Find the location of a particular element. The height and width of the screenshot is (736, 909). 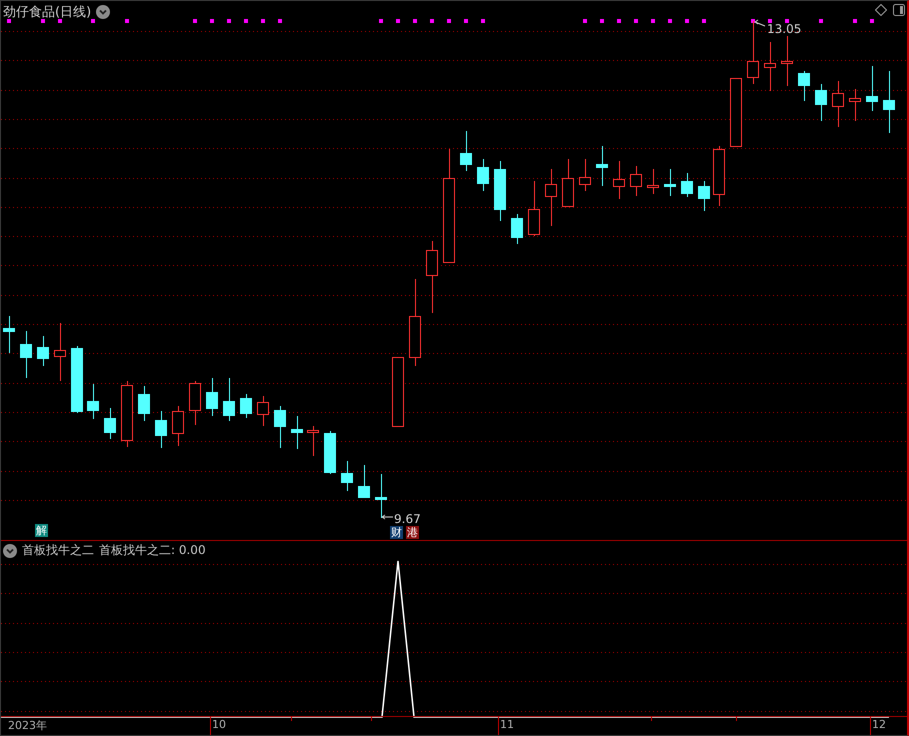

event-badge: 财 is located at coordinates (396, 532).